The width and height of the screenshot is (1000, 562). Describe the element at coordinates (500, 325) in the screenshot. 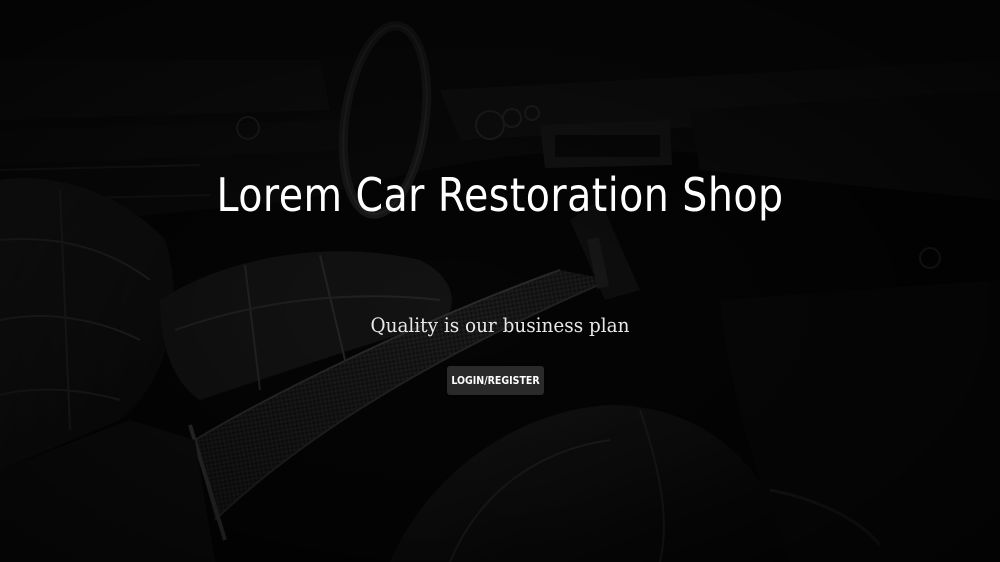

I see `tagline: Quality is our business plan` at that location.